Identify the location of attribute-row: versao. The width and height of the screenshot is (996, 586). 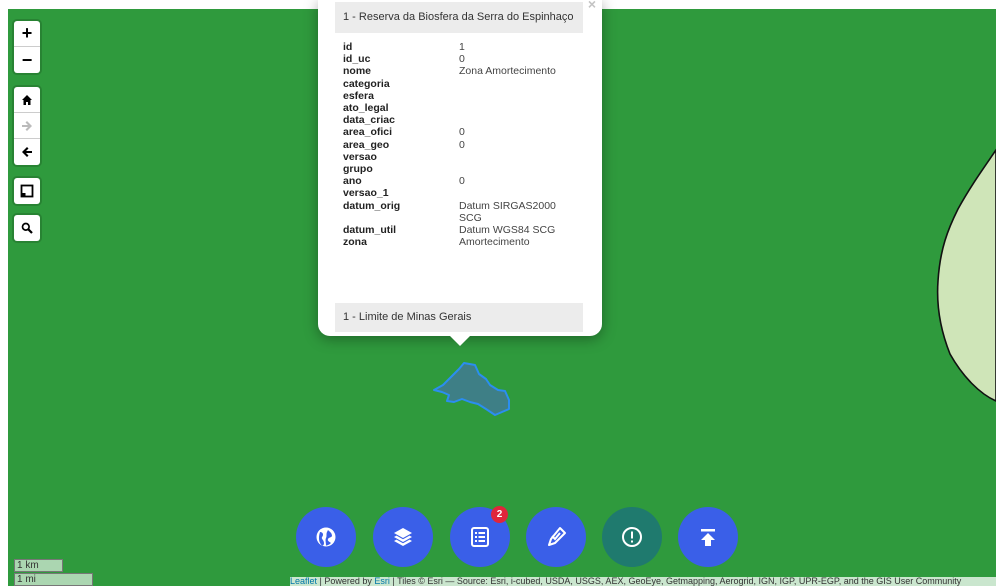
(461, 157).